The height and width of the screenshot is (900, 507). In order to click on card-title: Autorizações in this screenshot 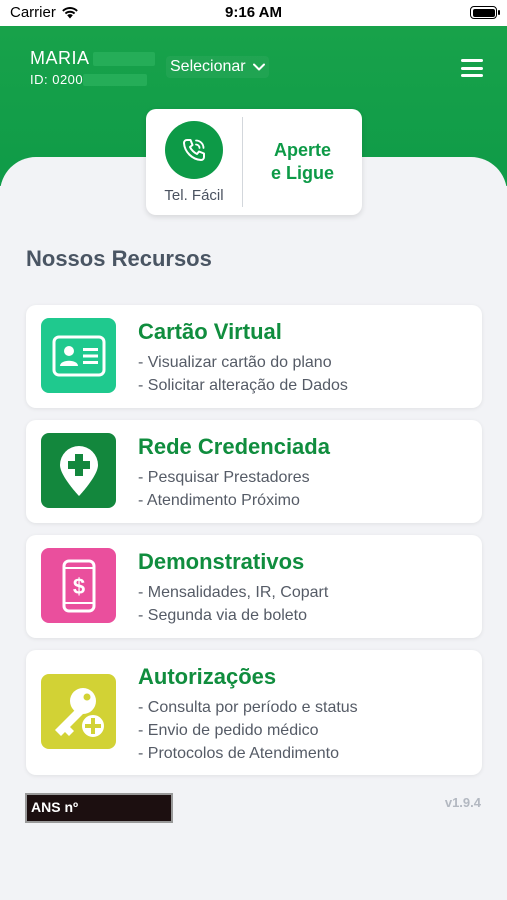, I will do `click(207, 676)`.